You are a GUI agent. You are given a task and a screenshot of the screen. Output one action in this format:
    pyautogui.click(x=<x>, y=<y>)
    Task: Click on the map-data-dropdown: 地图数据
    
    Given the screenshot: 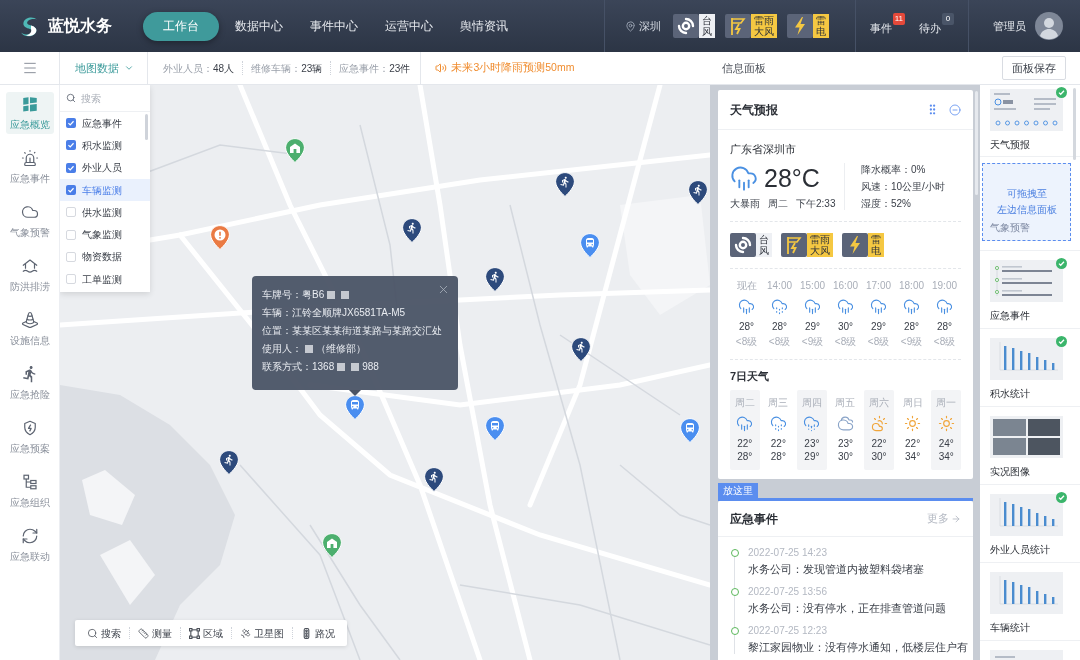 What is the action you would take?
    pyautogui.click(x=104, y=68)
    